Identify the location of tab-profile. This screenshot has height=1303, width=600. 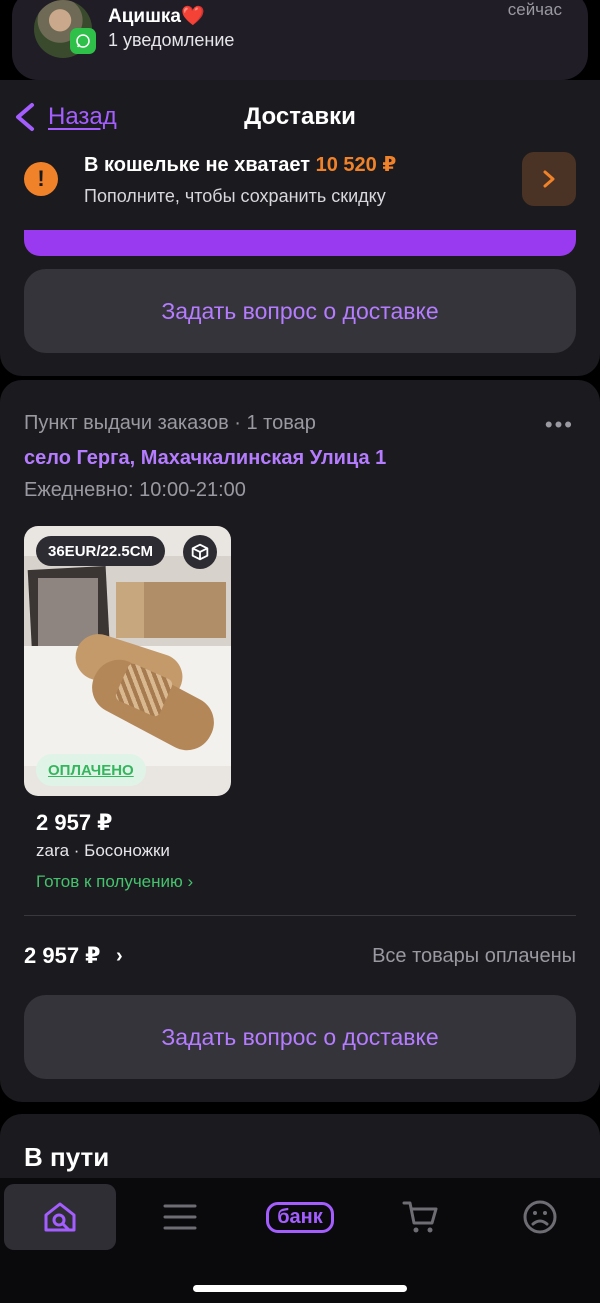
(540, 1217).